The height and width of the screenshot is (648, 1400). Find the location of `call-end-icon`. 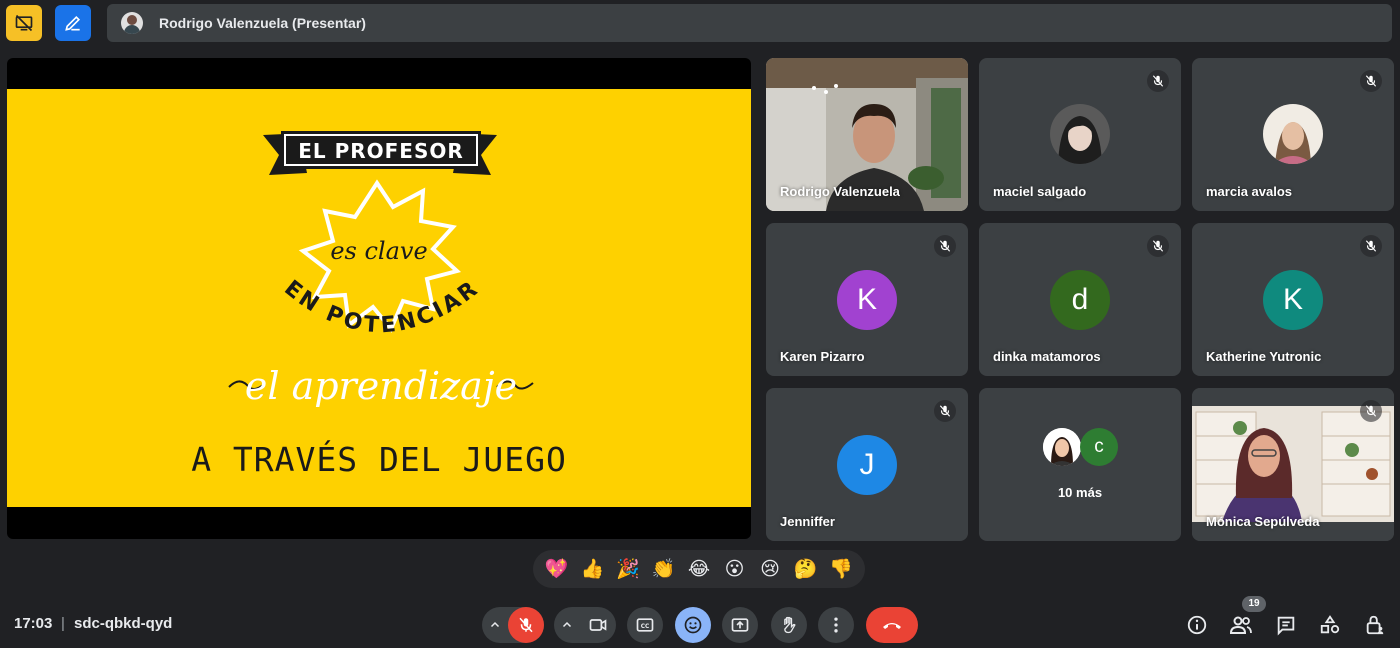

call-end-icon is located at coordinates (892, 626).